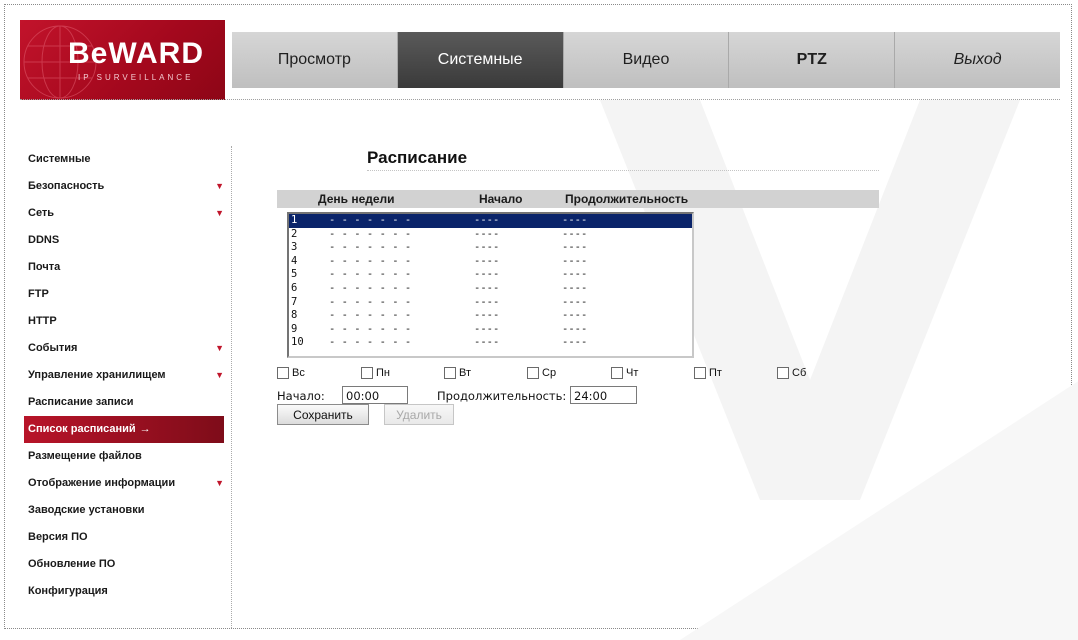 The image size is (1078, 640). What do you see at coordinates (294, 247) in the screenshot?
I see `row-num: 3` at bounding box center [294, 247].